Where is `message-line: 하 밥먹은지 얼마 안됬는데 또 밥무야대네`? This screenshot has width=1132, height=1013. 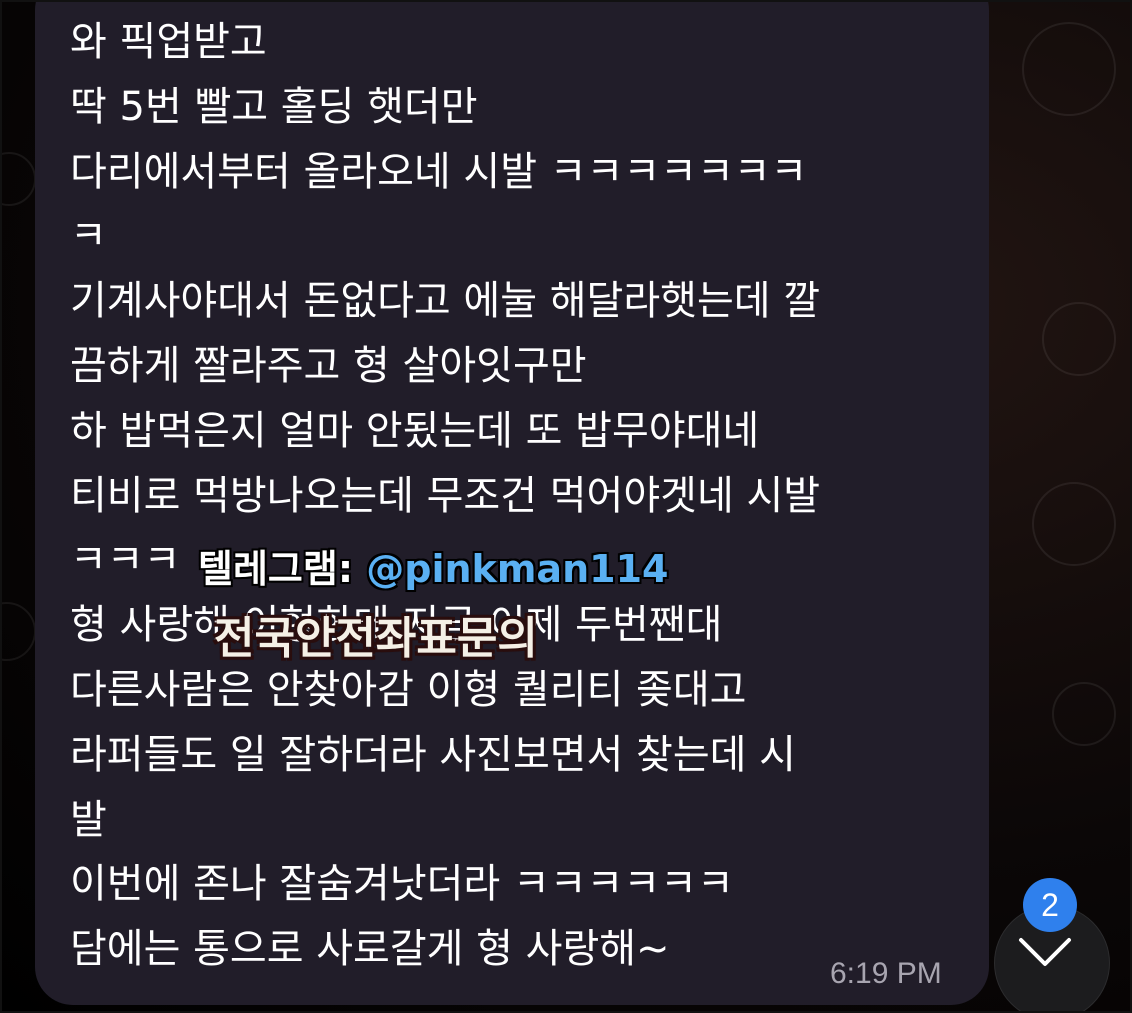
message-line: 하 밥먹은지 얼마 안됬는데 또 밥무야대네 is located at coordinates (415, 430).